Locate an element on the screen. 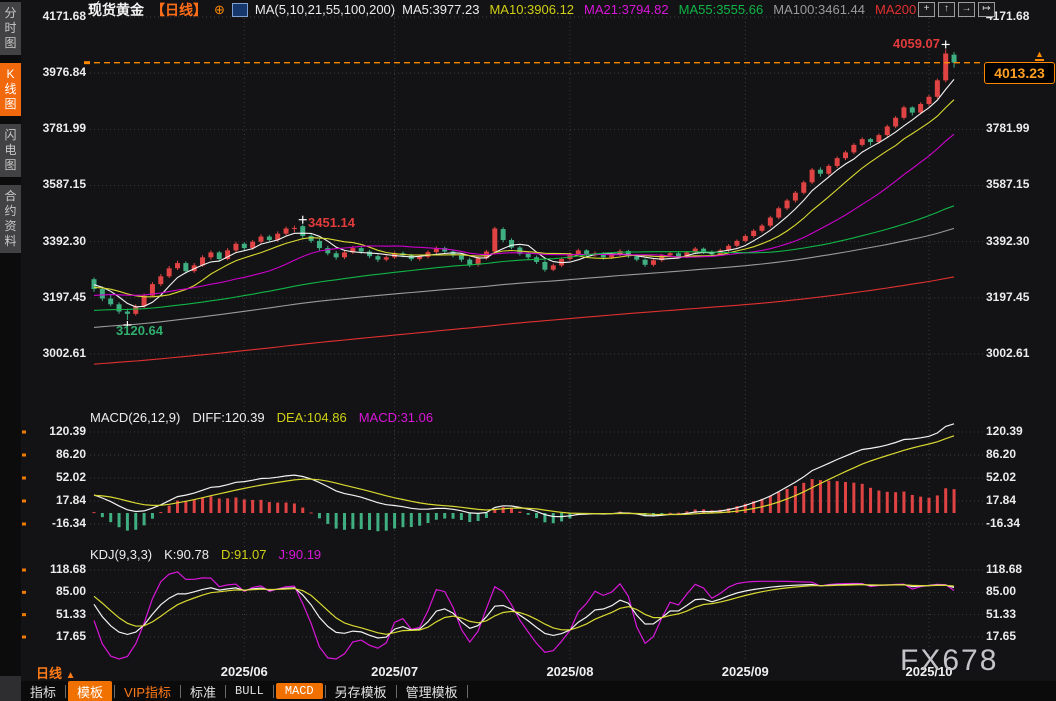  sidebar-tab-0: 分时图 is located at coordinates (10, 28).